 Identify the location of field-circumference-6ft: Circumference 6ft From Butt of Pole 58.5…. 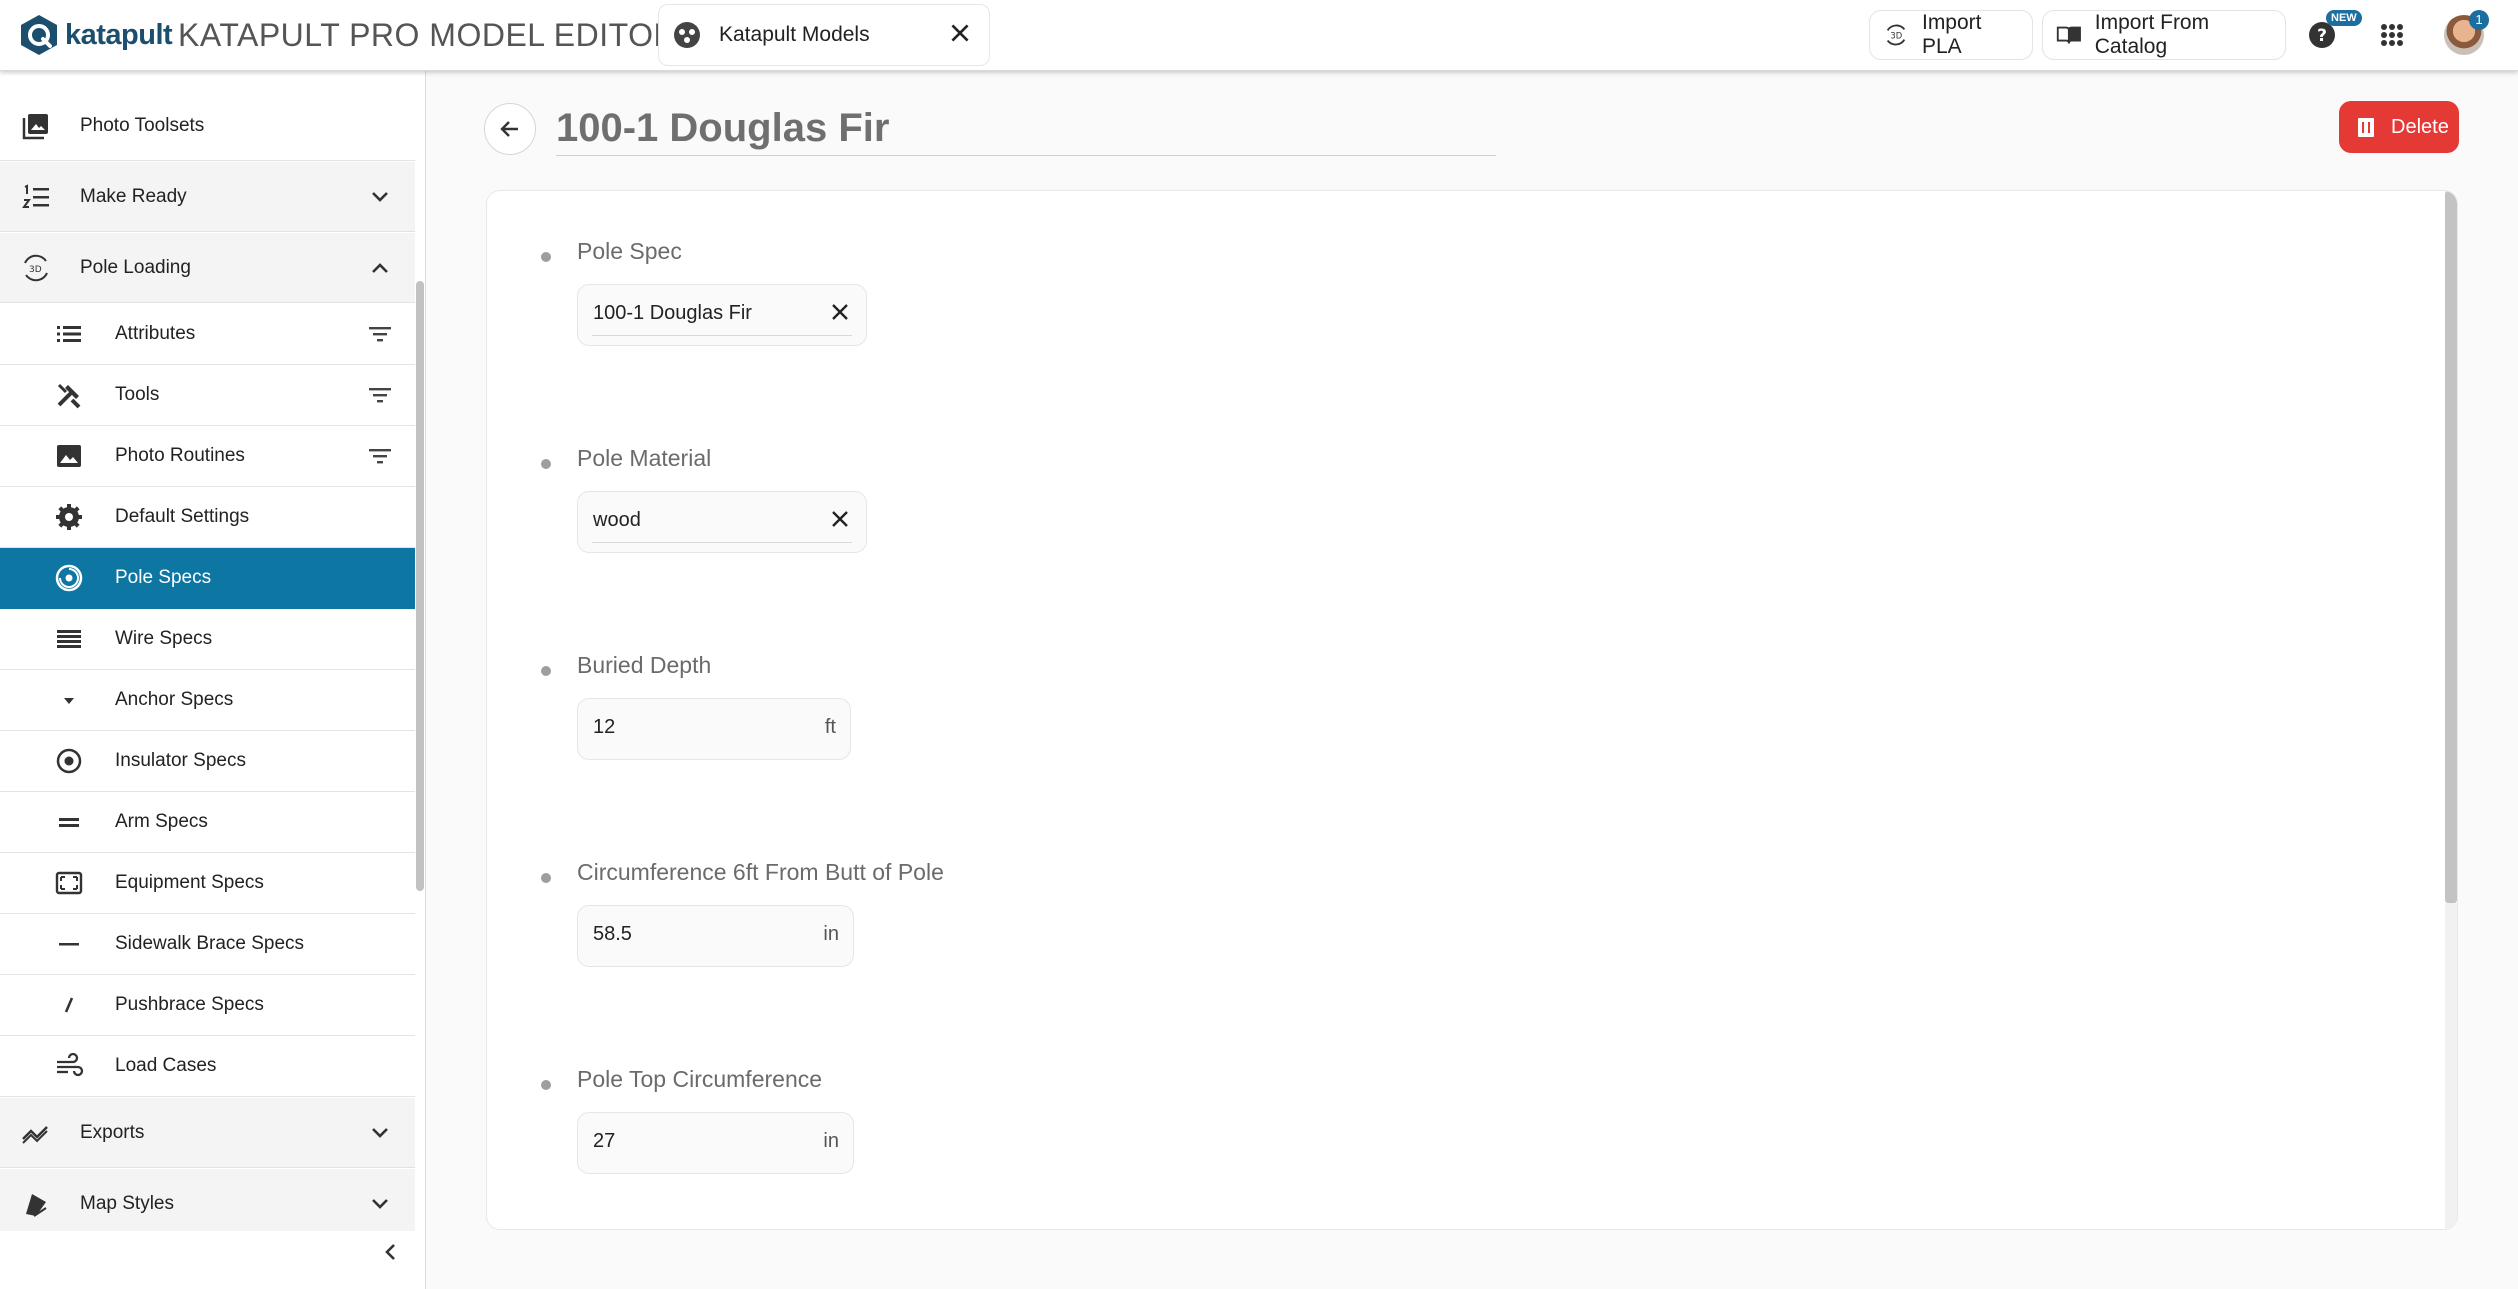
(1437, 919).